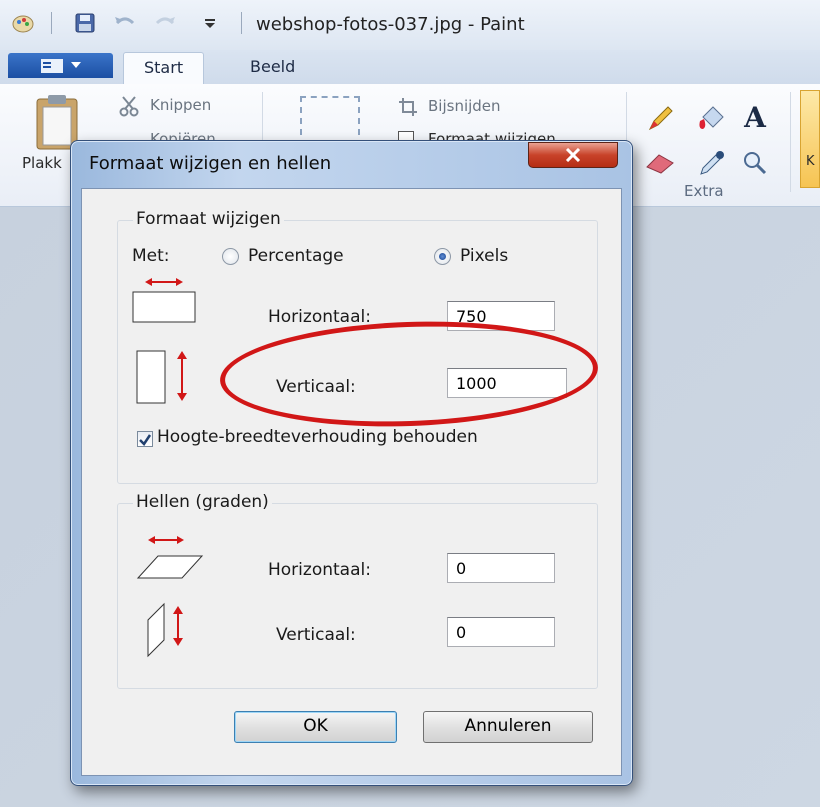 The image size is (820, 807). I want to click on select-icon, so click(330, 121).